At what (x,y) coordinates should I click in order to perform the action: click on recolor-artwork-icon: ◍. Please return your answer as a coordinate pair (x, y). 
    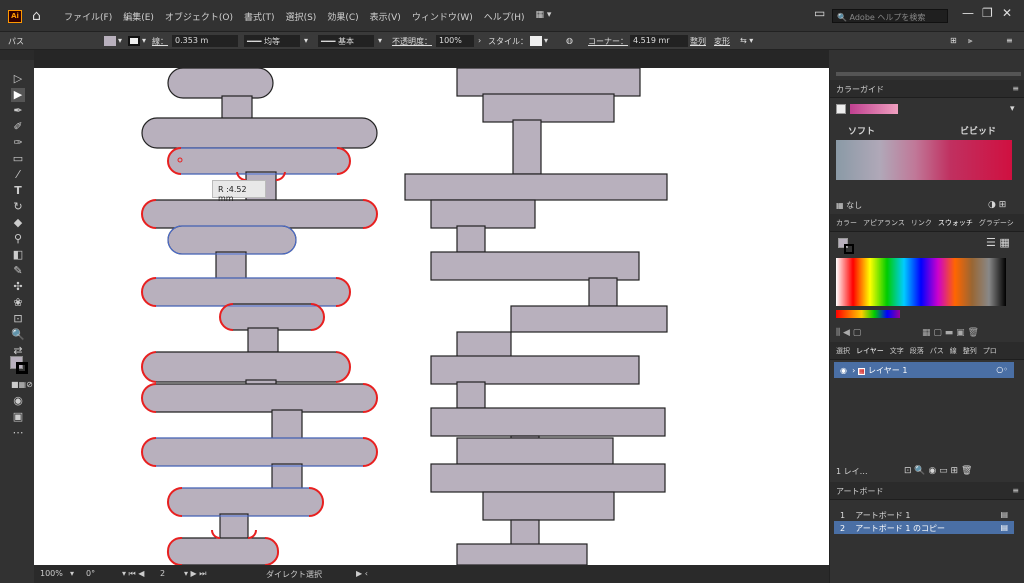
    Looking at the image, I should click on (569, 40).